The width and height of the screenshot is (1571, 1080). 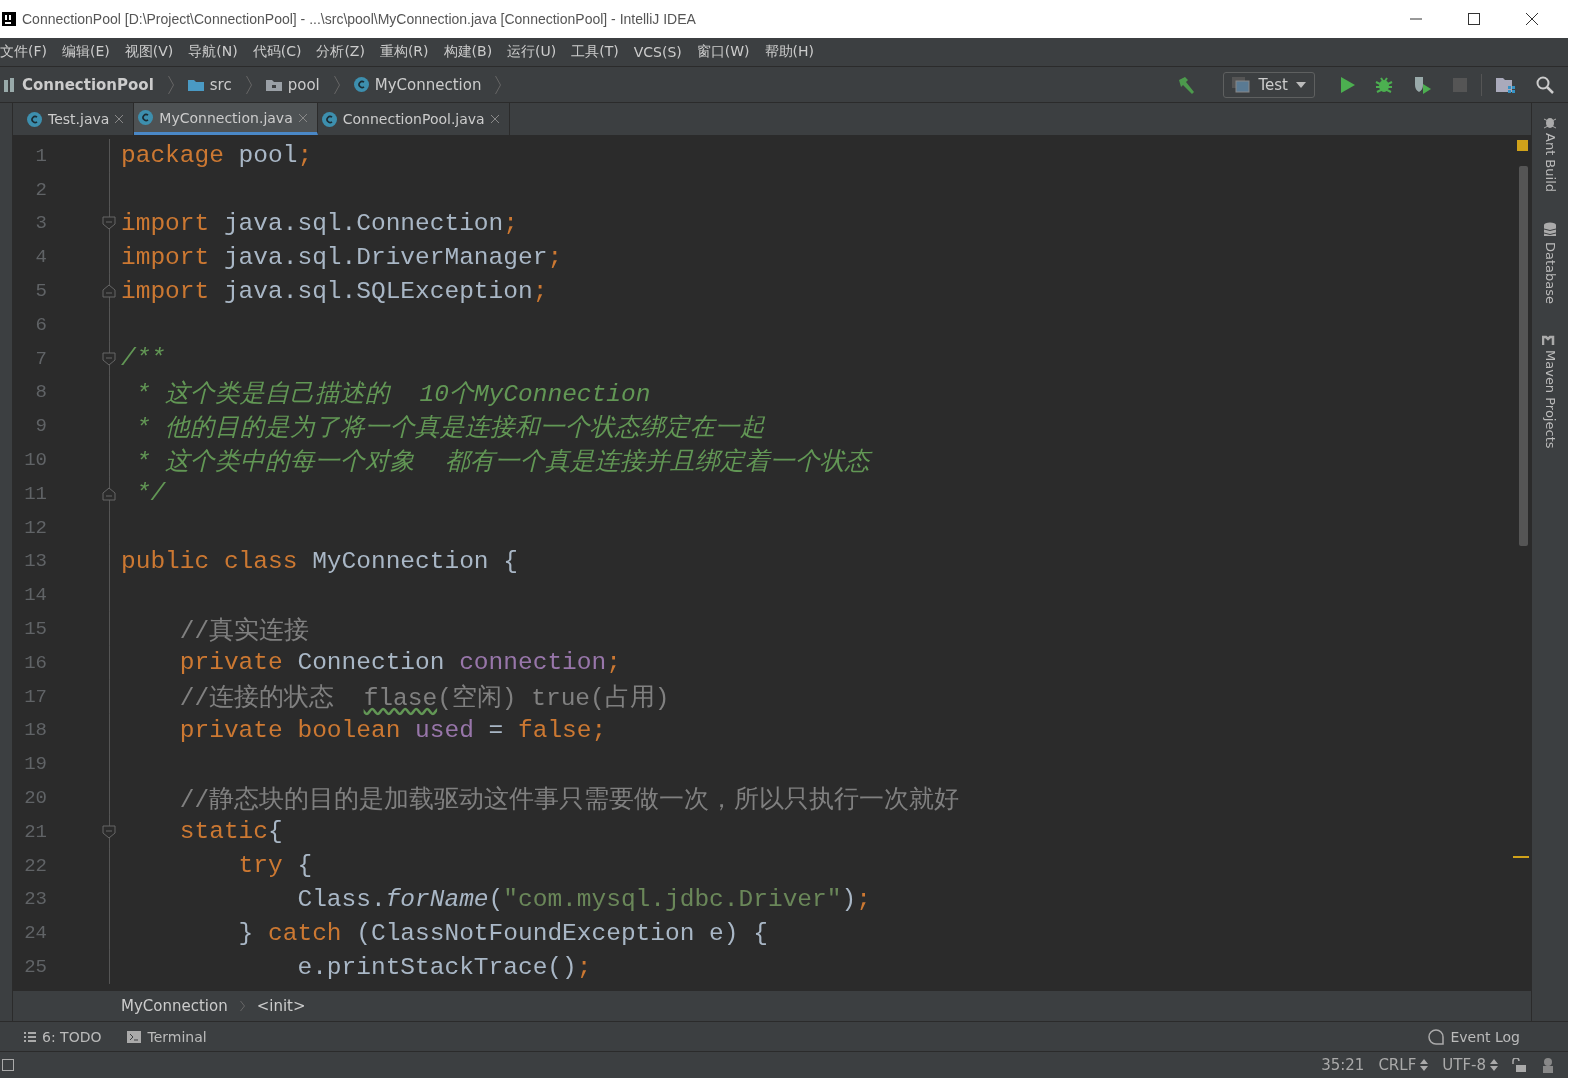 What do you see at coordinates (150, 494) in the screenshot?
I see `code-line: */` at bounding box center [150, 494].